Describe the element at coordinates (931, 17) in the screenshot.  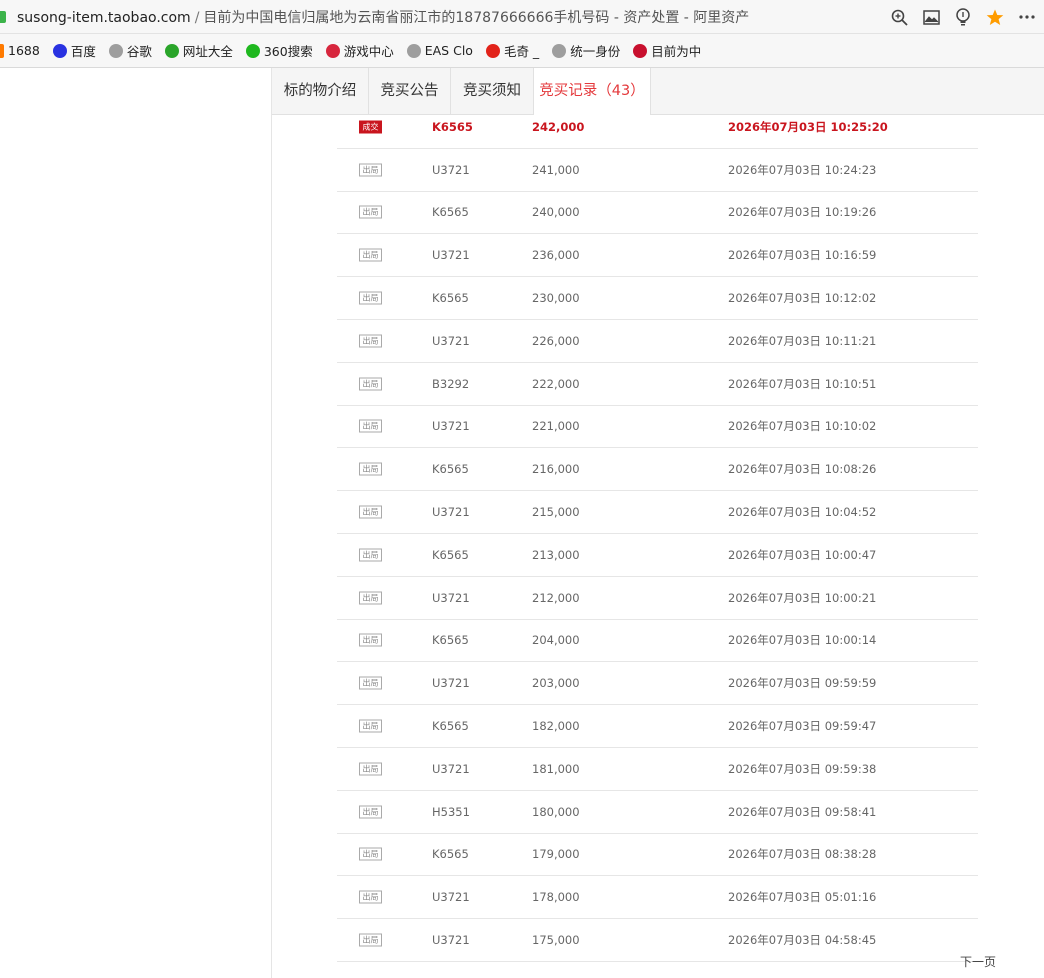
I see `image-icon` at that location.